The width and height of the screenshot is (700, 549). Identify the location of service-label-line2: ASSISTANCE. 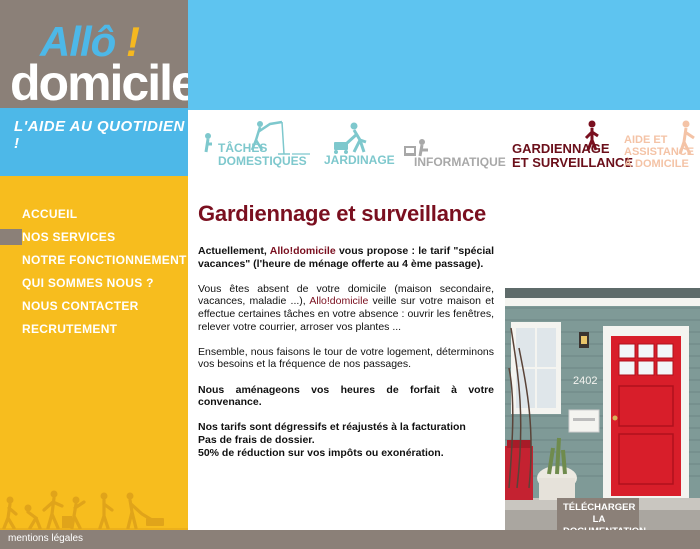
(659, 152).